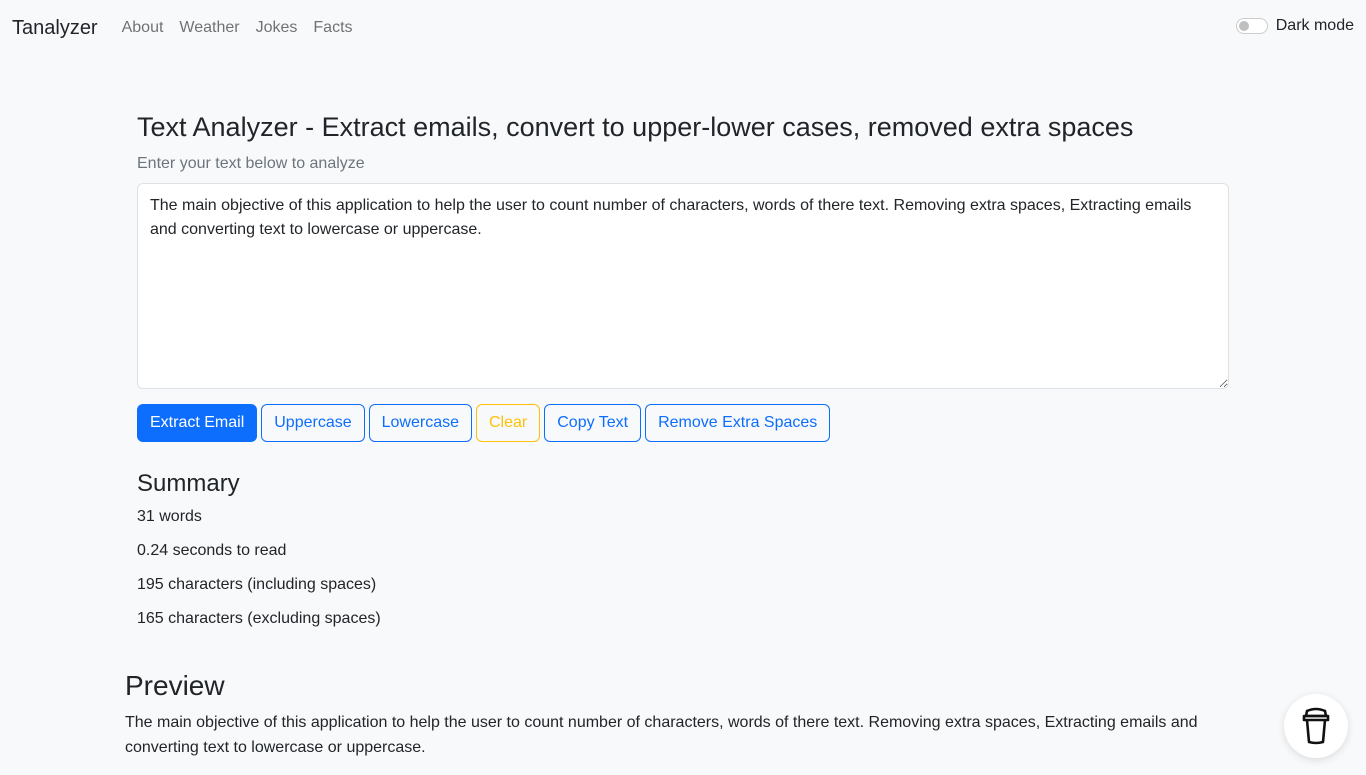 The height and width of the screenshot is (775, 1366). Describe the element at coordinates (593, 423) in the screenshot. I see `copy-text-button: Copy Text` at that location.